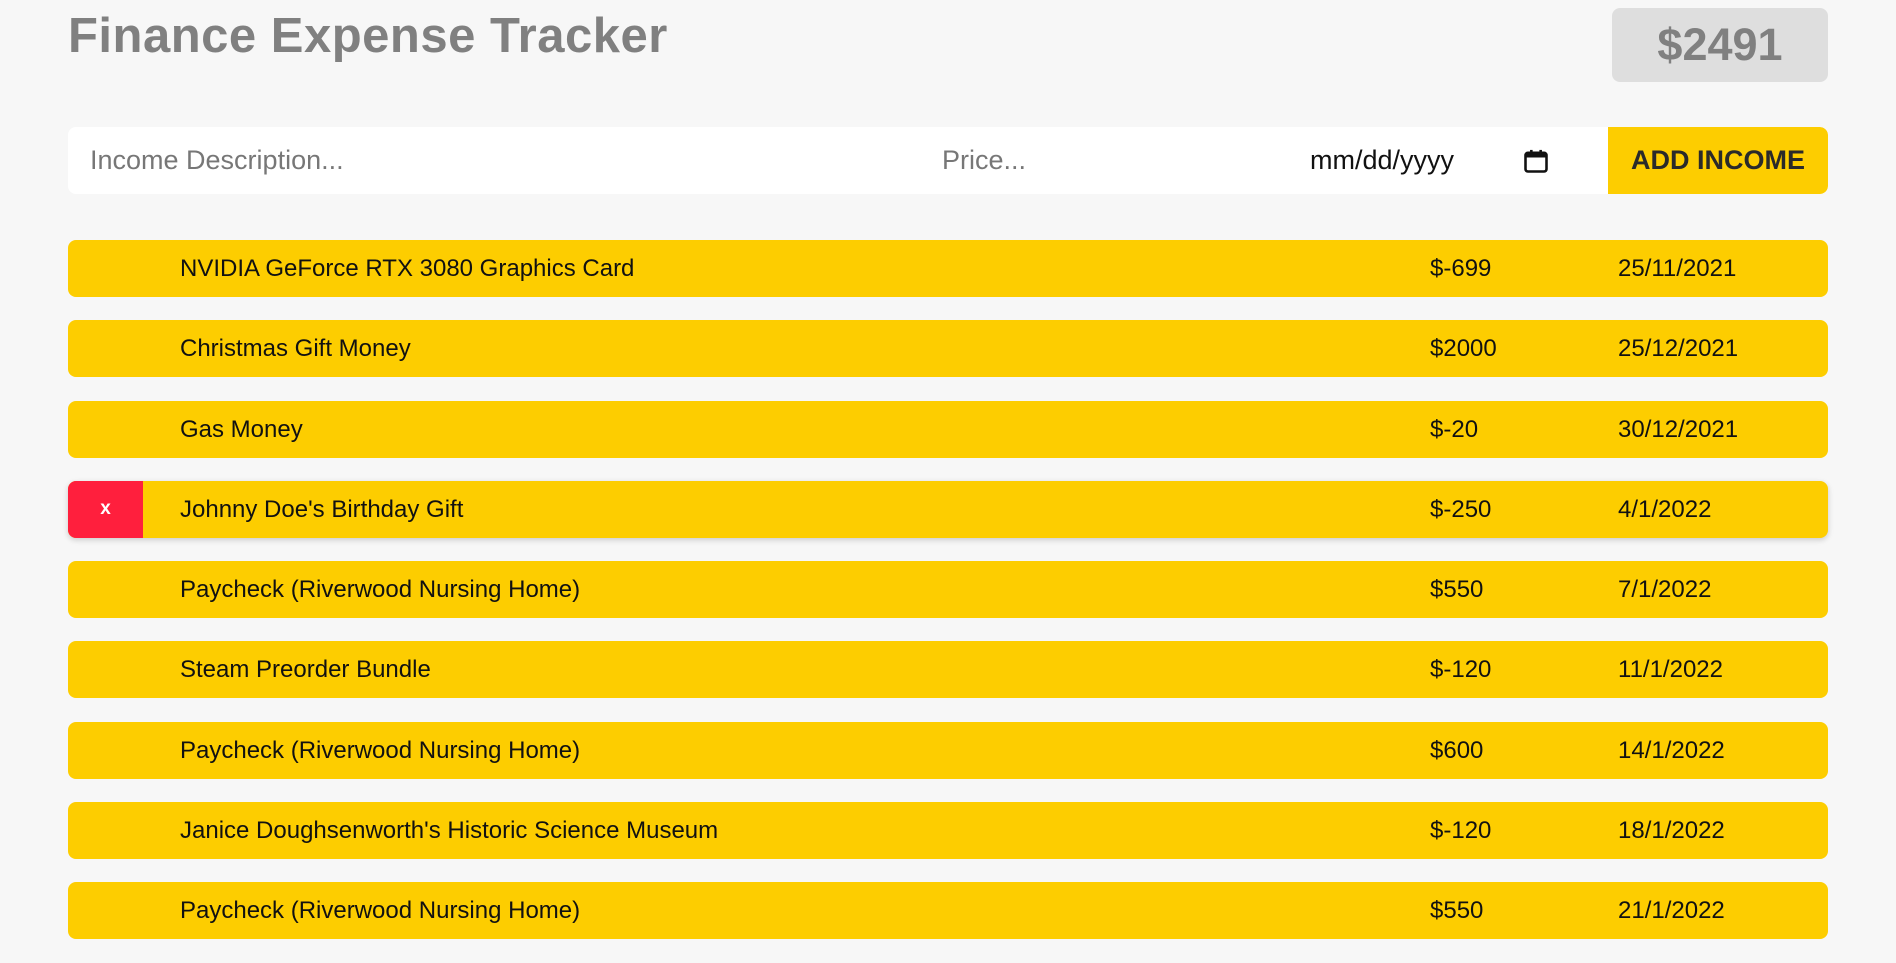  I want to click on entry-description: Steam Preorder Bundle, so click(305, 670).